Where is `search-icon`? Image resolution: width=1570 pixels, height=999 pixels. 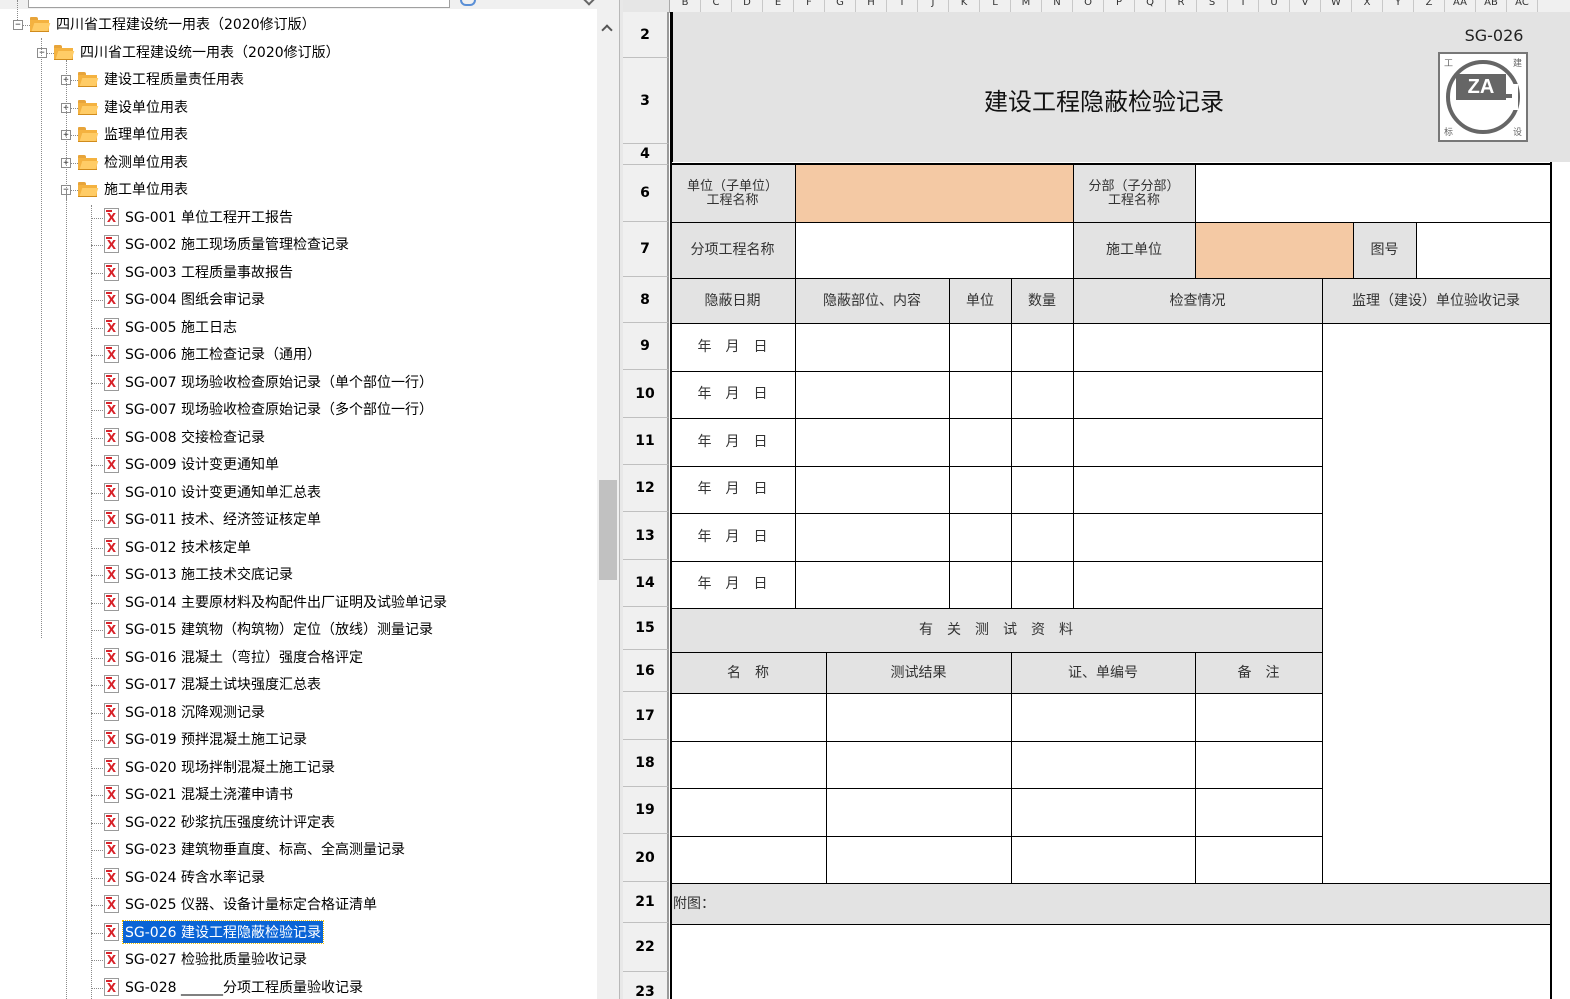 search-icon is located at coordinates (468, 3).